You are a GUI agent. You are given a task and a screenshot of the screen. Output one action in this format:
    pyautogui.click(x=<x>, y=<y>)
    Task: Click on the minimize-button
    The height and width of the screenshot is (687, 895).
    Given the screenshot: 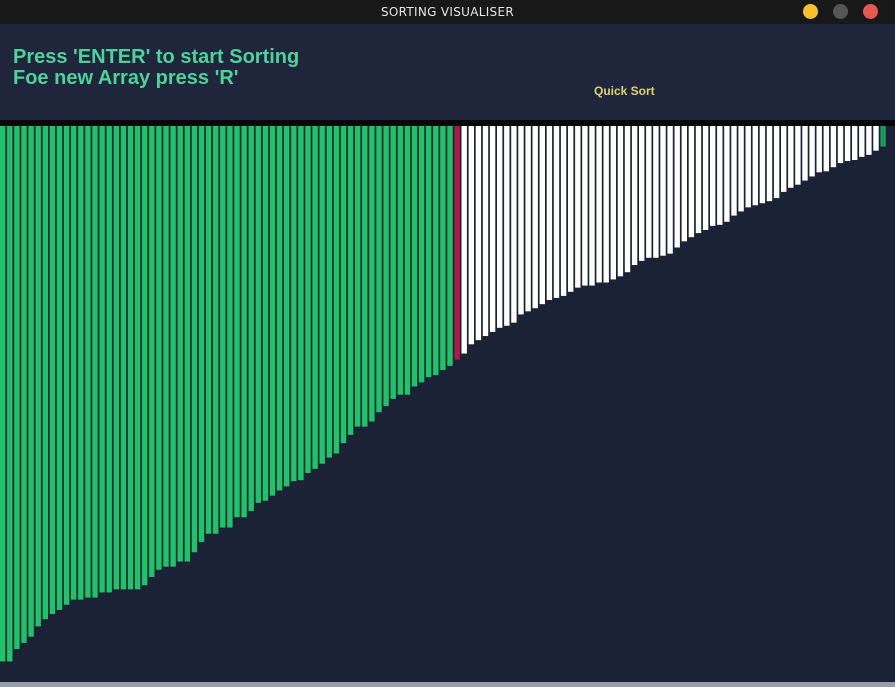 What is the action you would take?
    pyautogui.click(x=810, y=11)
    